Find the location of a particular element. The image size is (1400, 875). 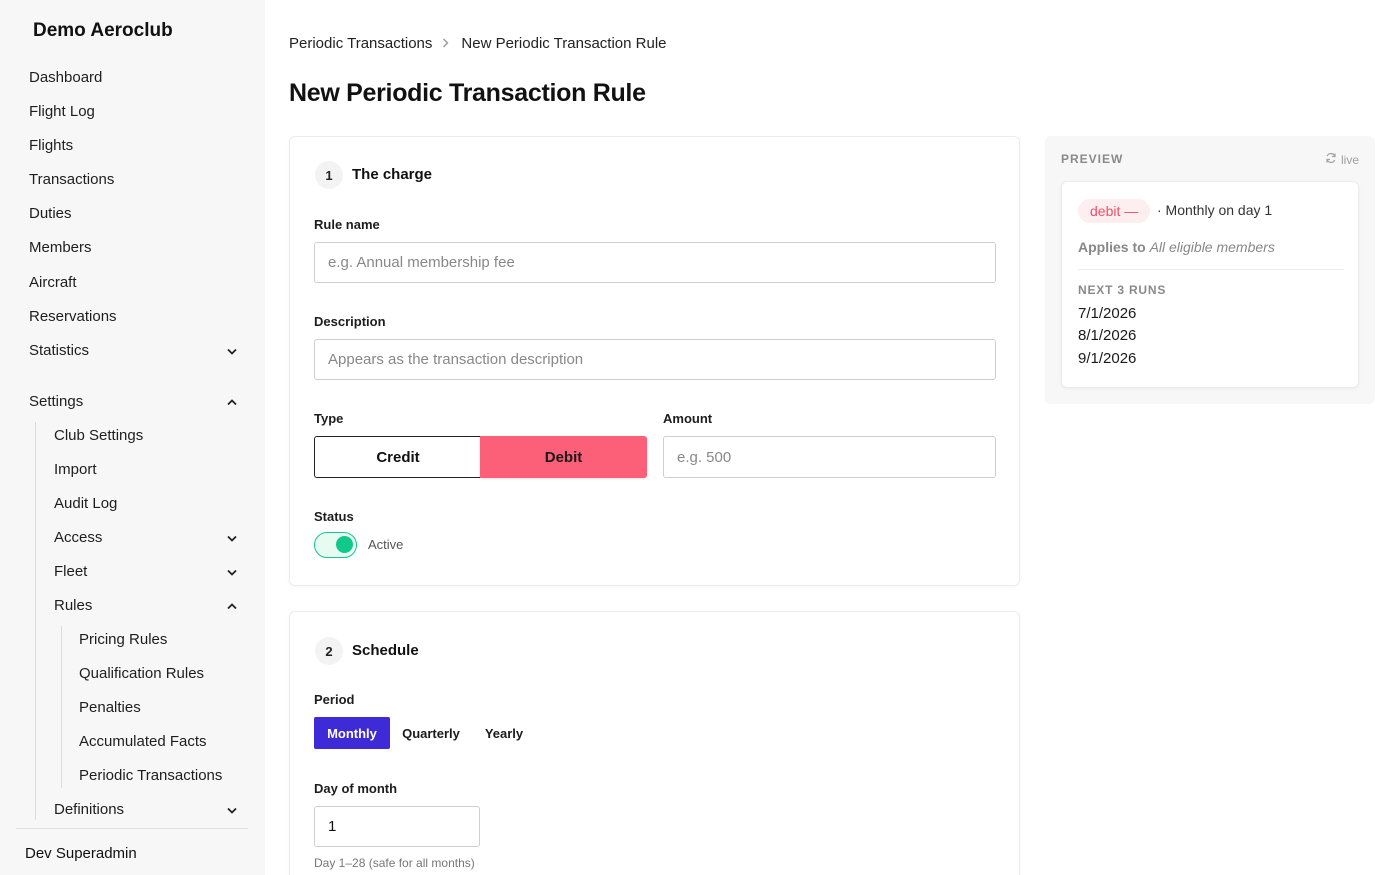

run-date: 7/1/2026 is located at coordinates (1107, 313).